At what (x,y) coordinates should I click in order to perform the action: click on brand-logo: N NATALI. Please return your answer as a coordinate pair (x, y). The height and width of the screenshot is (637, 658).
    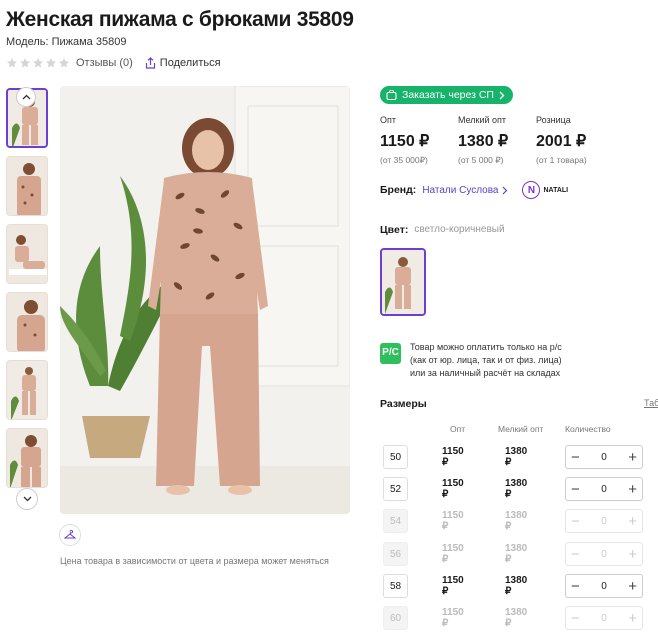
    Looking at the image, I should click on (545, 190).